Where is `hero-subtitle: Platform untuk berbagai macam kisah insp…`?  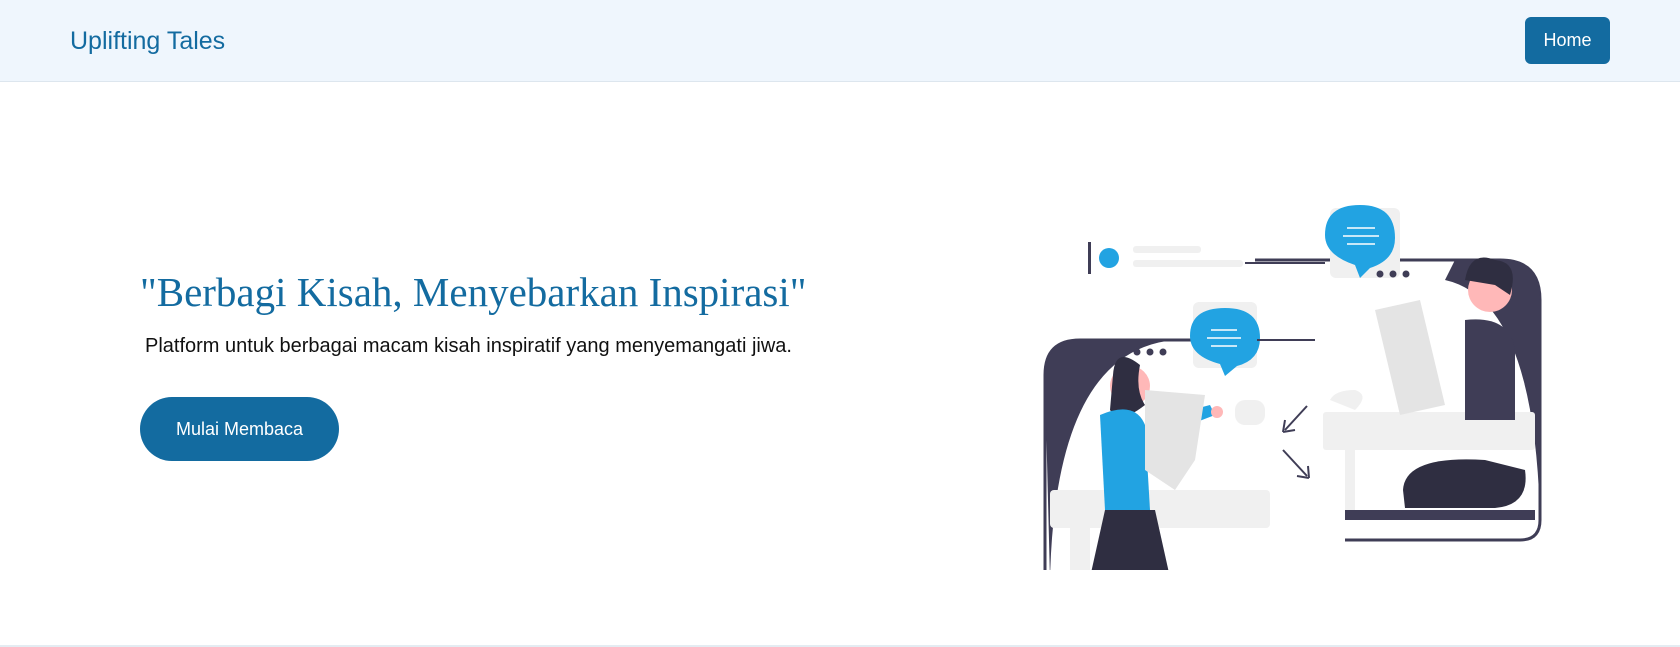
hero-subtitle: Platform untuk berbagai macam kisah insp… is located at coordinates (468, 346).